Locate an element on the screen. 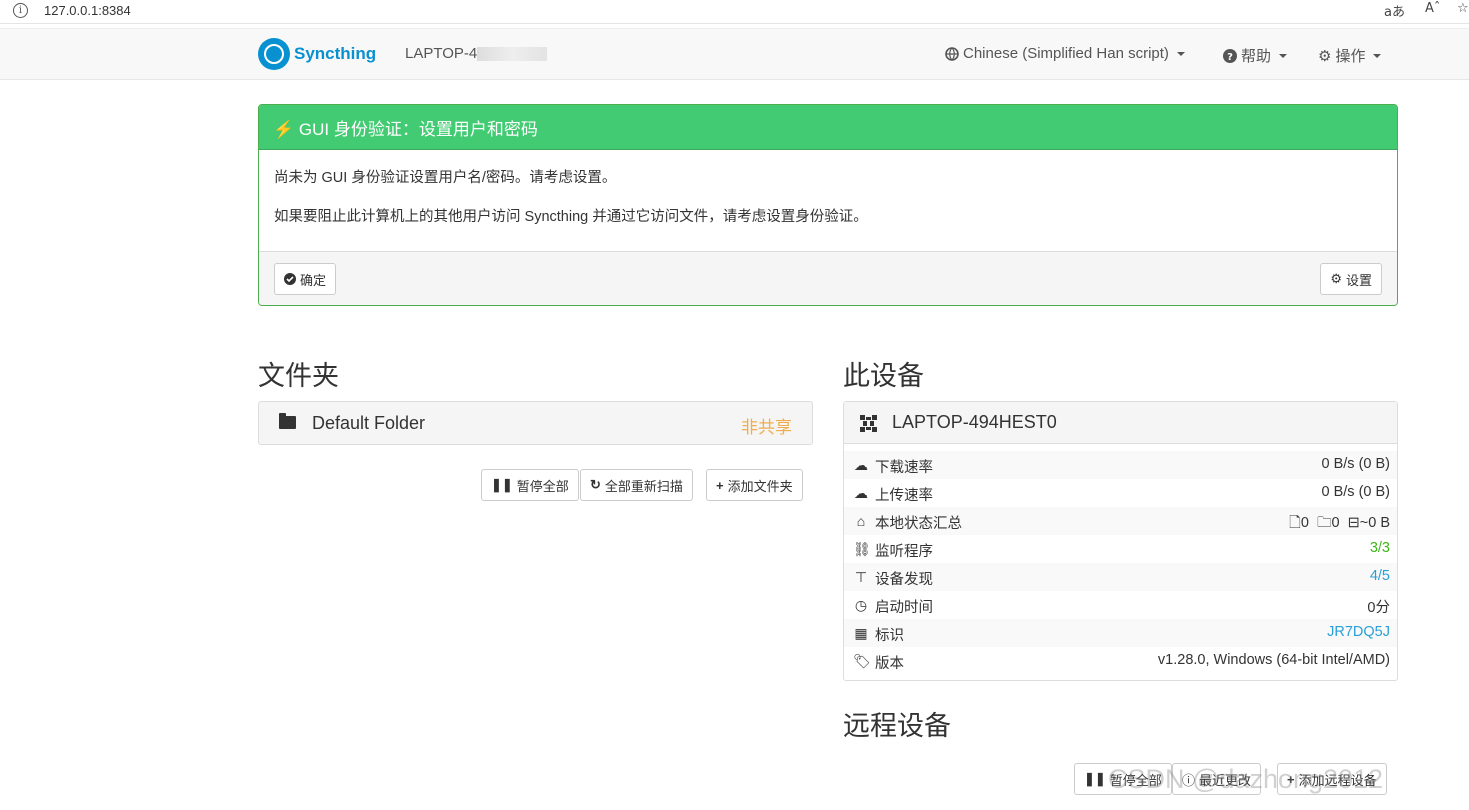 This screenshot has height=810, width=1469. folder-outline-icon: 🗀 is located at coordinates (1324, 523).